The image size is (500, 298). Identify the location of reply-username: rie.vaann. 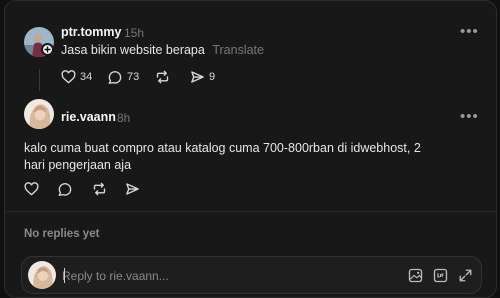
(88, 117).